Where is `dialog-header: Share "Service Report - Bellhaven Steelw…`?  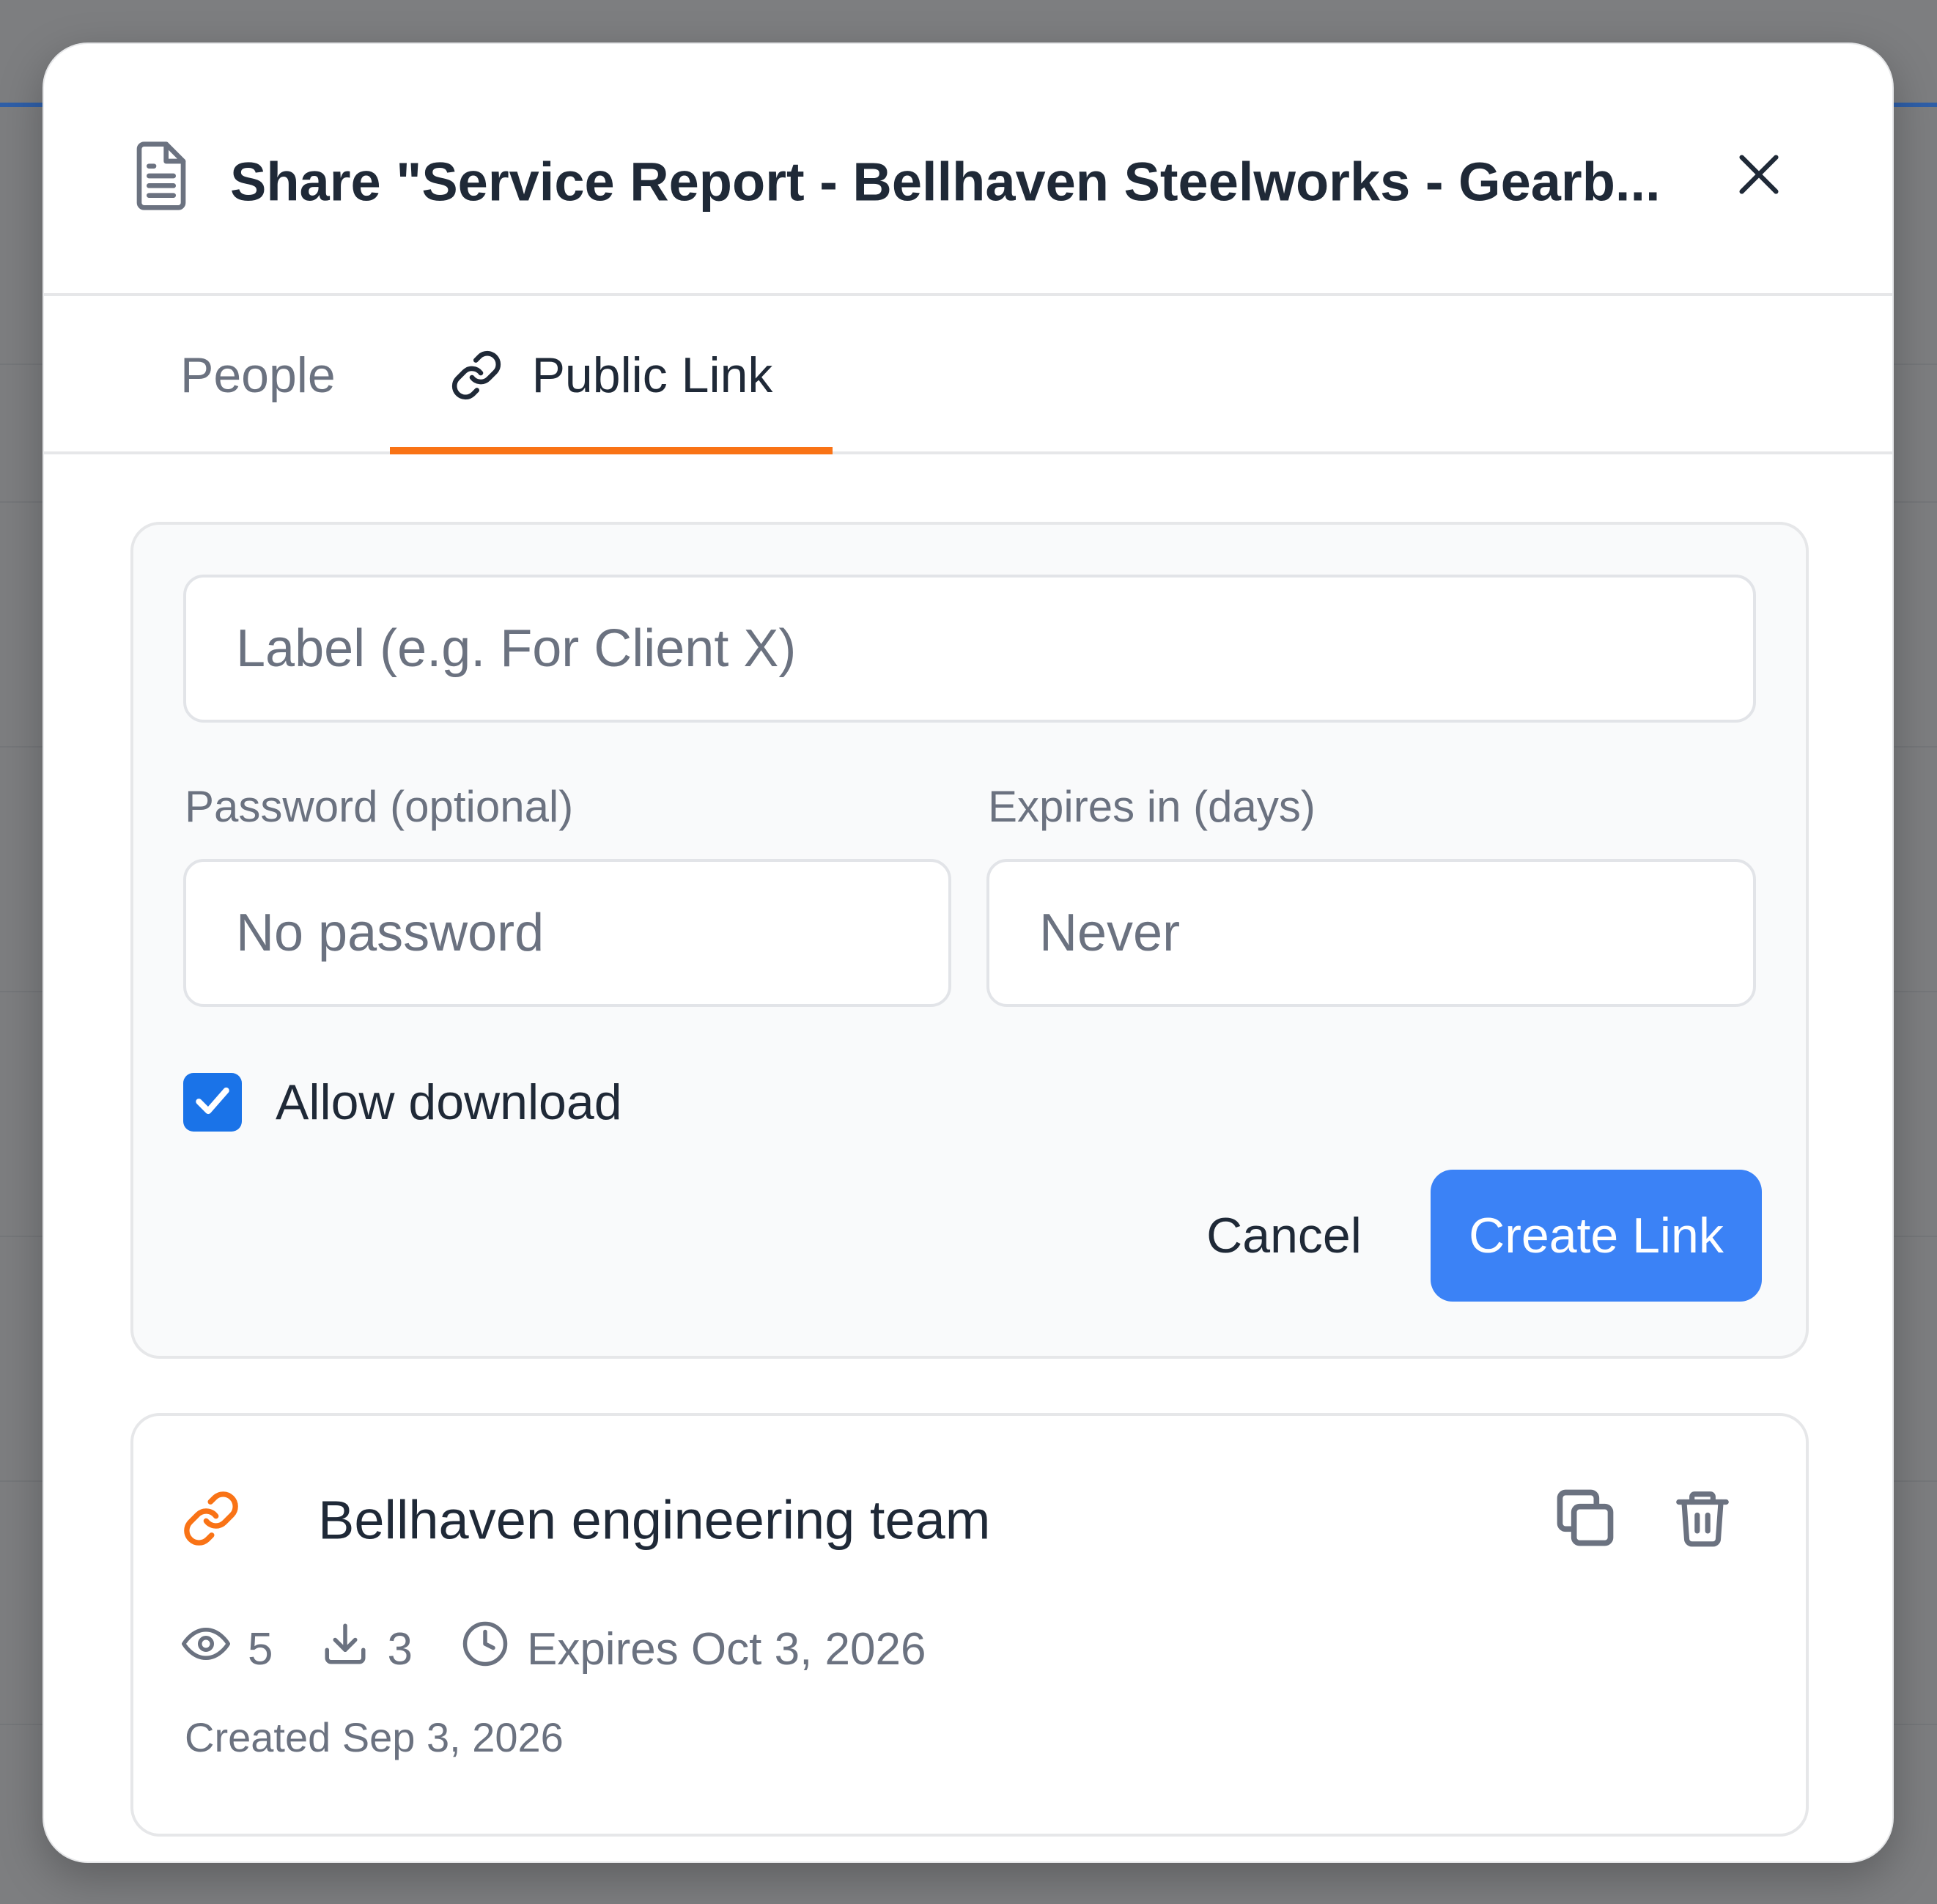
dialog-header: Share "Service Report - Bellhaven Steelw… is located at coordinates (968, 170).